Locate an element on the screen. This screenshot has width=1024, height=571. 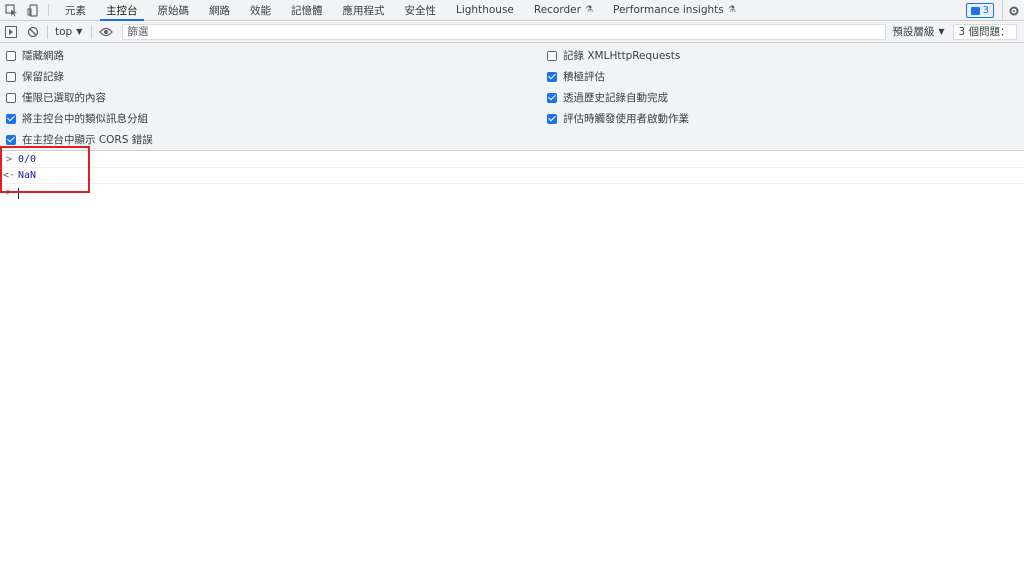
filter-placeholder: 篩選 is located at coordinates (138, 32).